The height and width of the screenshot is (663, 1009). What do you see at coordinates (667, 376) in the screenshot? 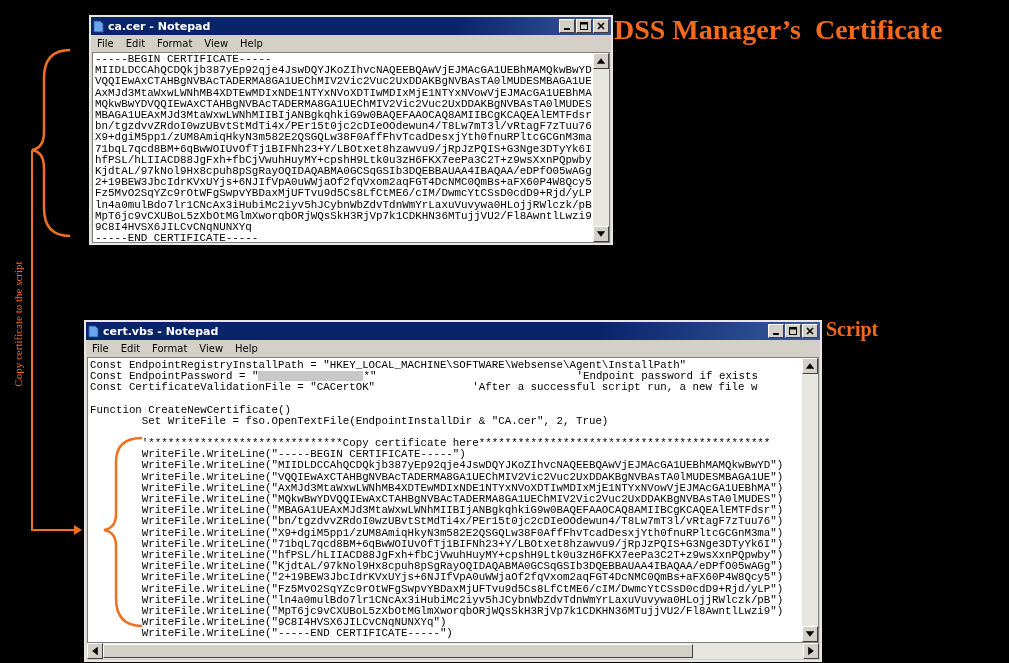
I see `code-comment: 'Endpoint password if exists` at bounding box center [667, 376].